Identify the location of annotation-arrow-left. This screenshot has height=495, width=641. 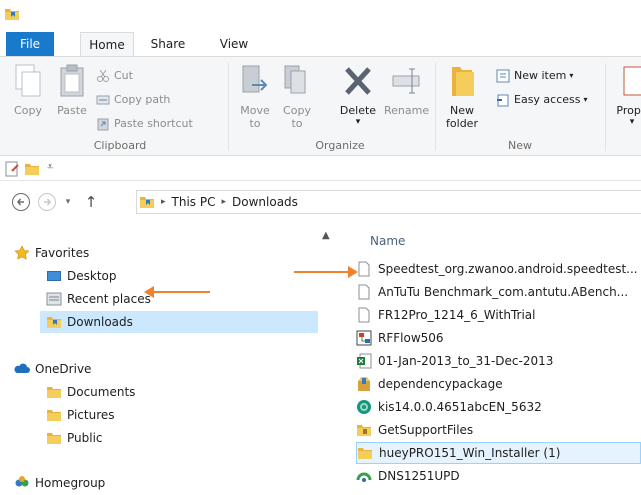
(177, 292).